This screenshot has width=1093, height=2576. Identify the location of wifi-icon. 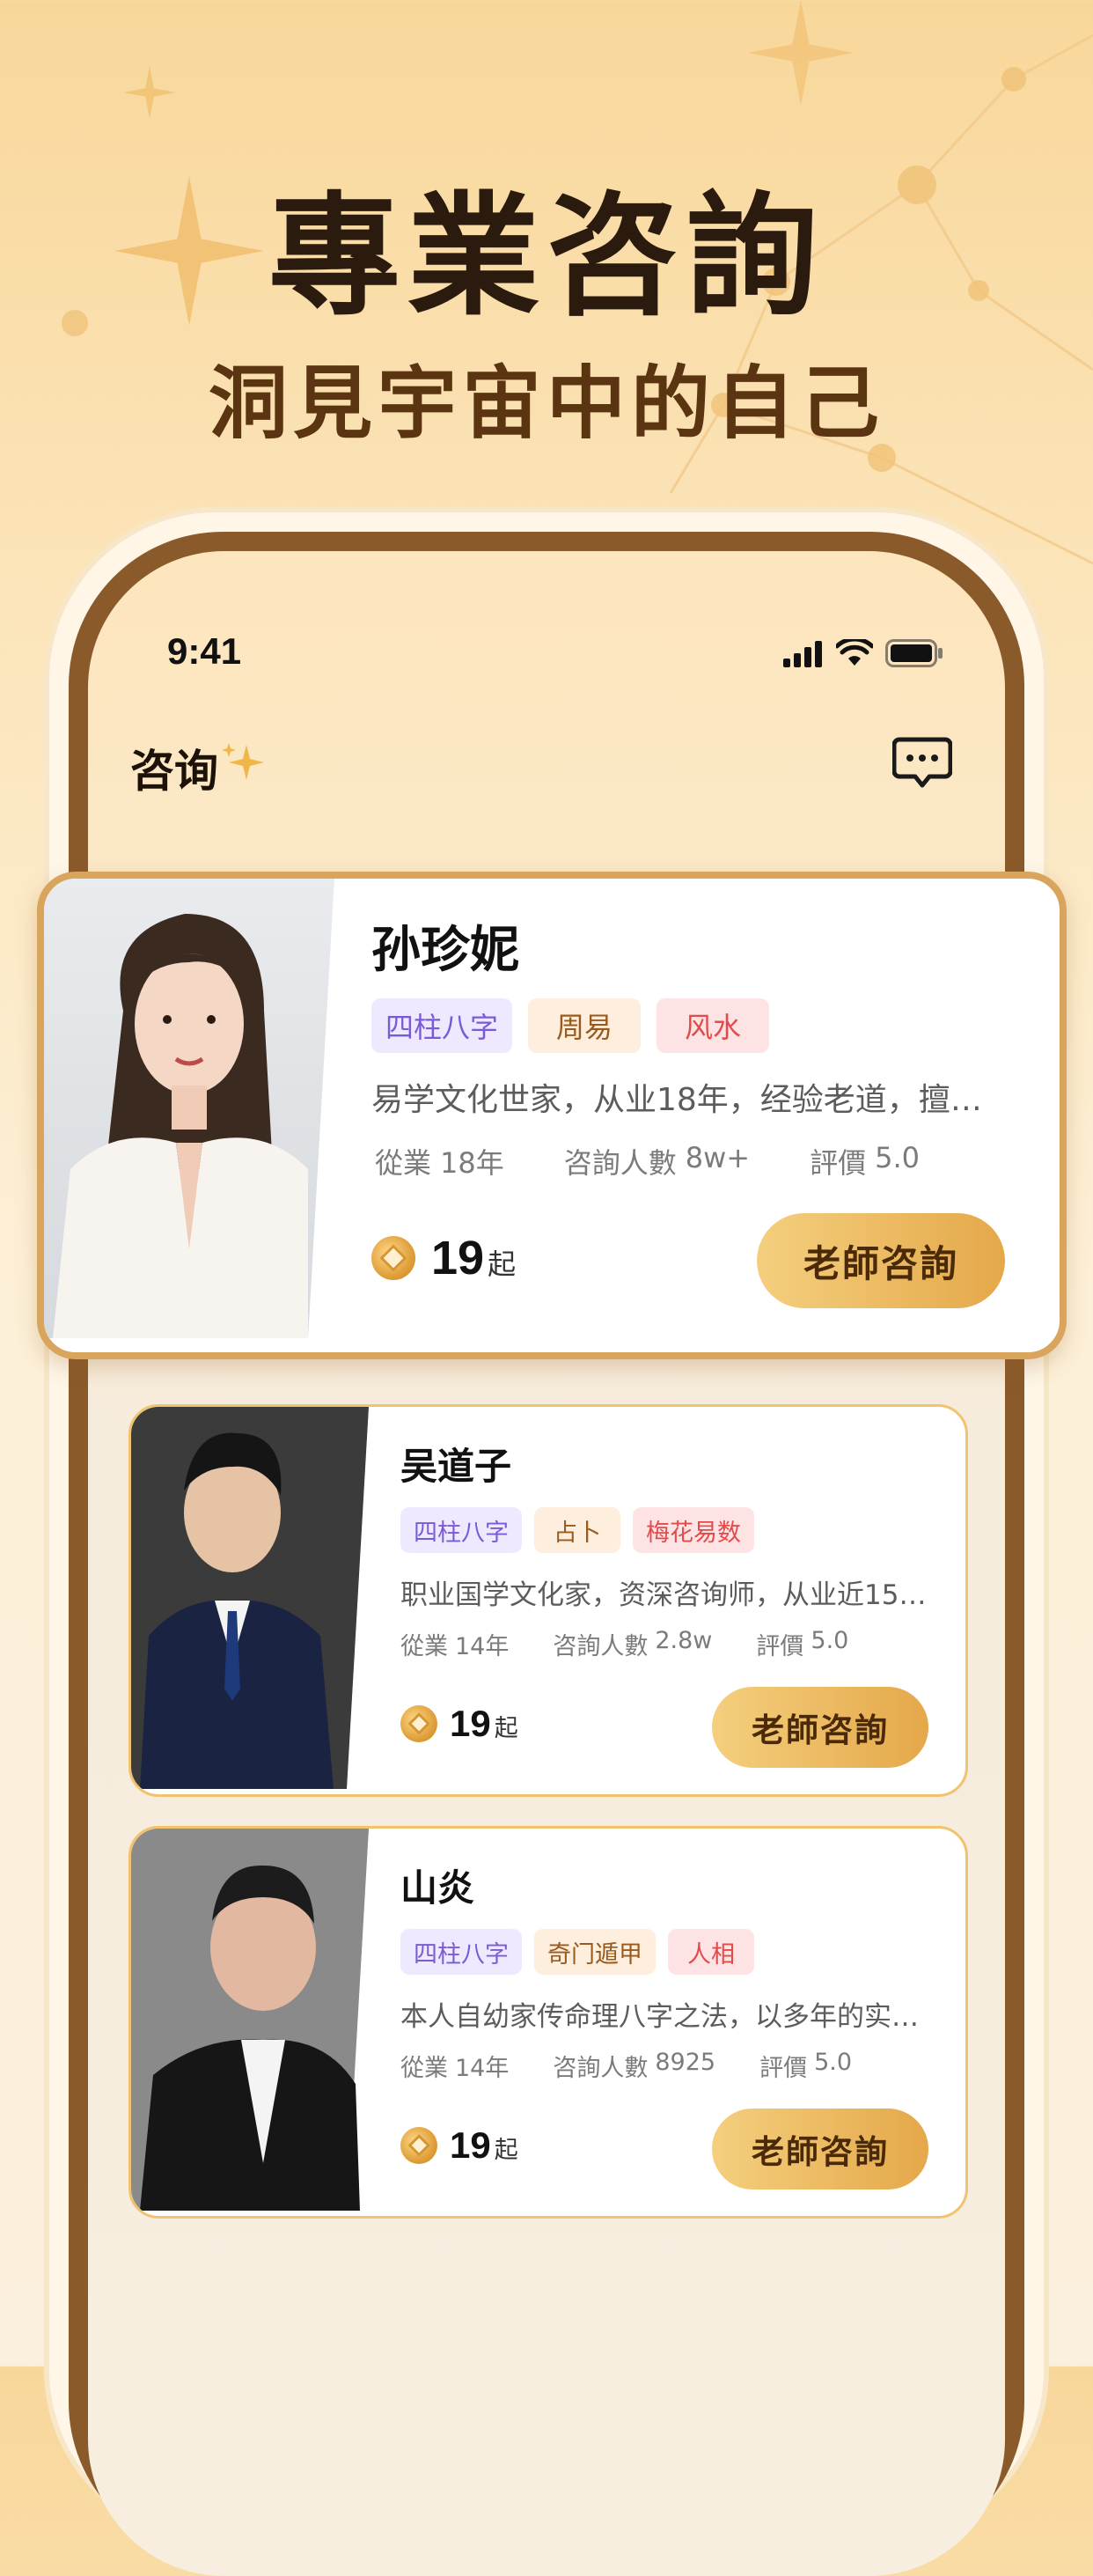
(855, 653).